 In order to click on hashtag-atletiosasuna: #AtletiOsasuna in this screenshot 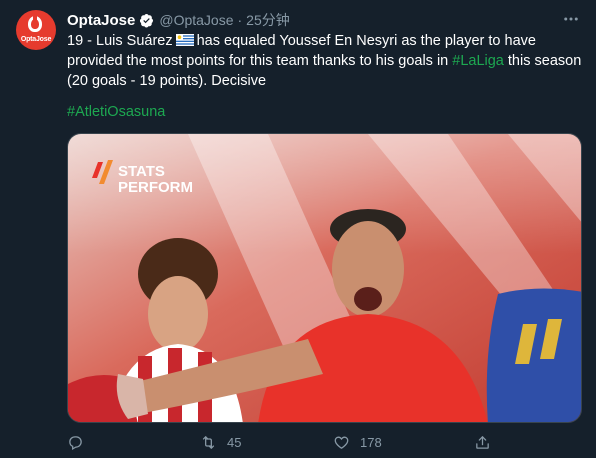, I will do `click(116, 112)`.